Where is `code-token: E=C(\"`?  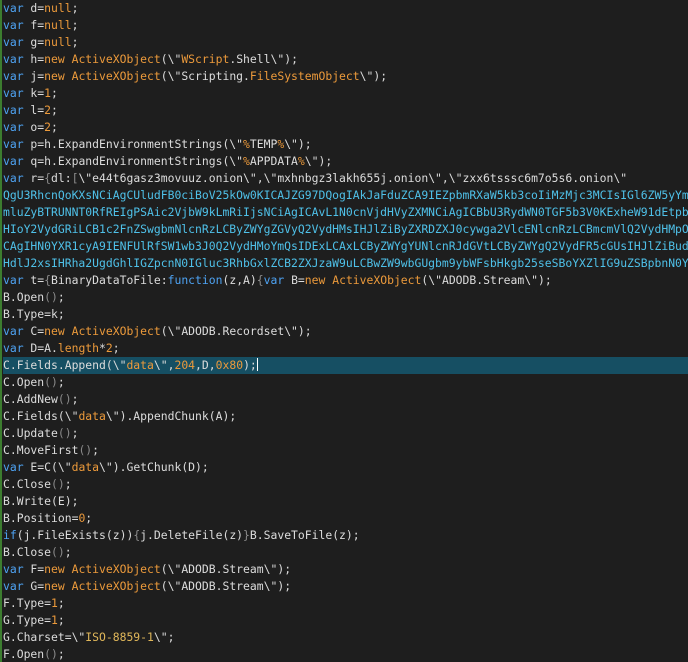
code-token: E=C(\" is located at coordinates (47, 467).